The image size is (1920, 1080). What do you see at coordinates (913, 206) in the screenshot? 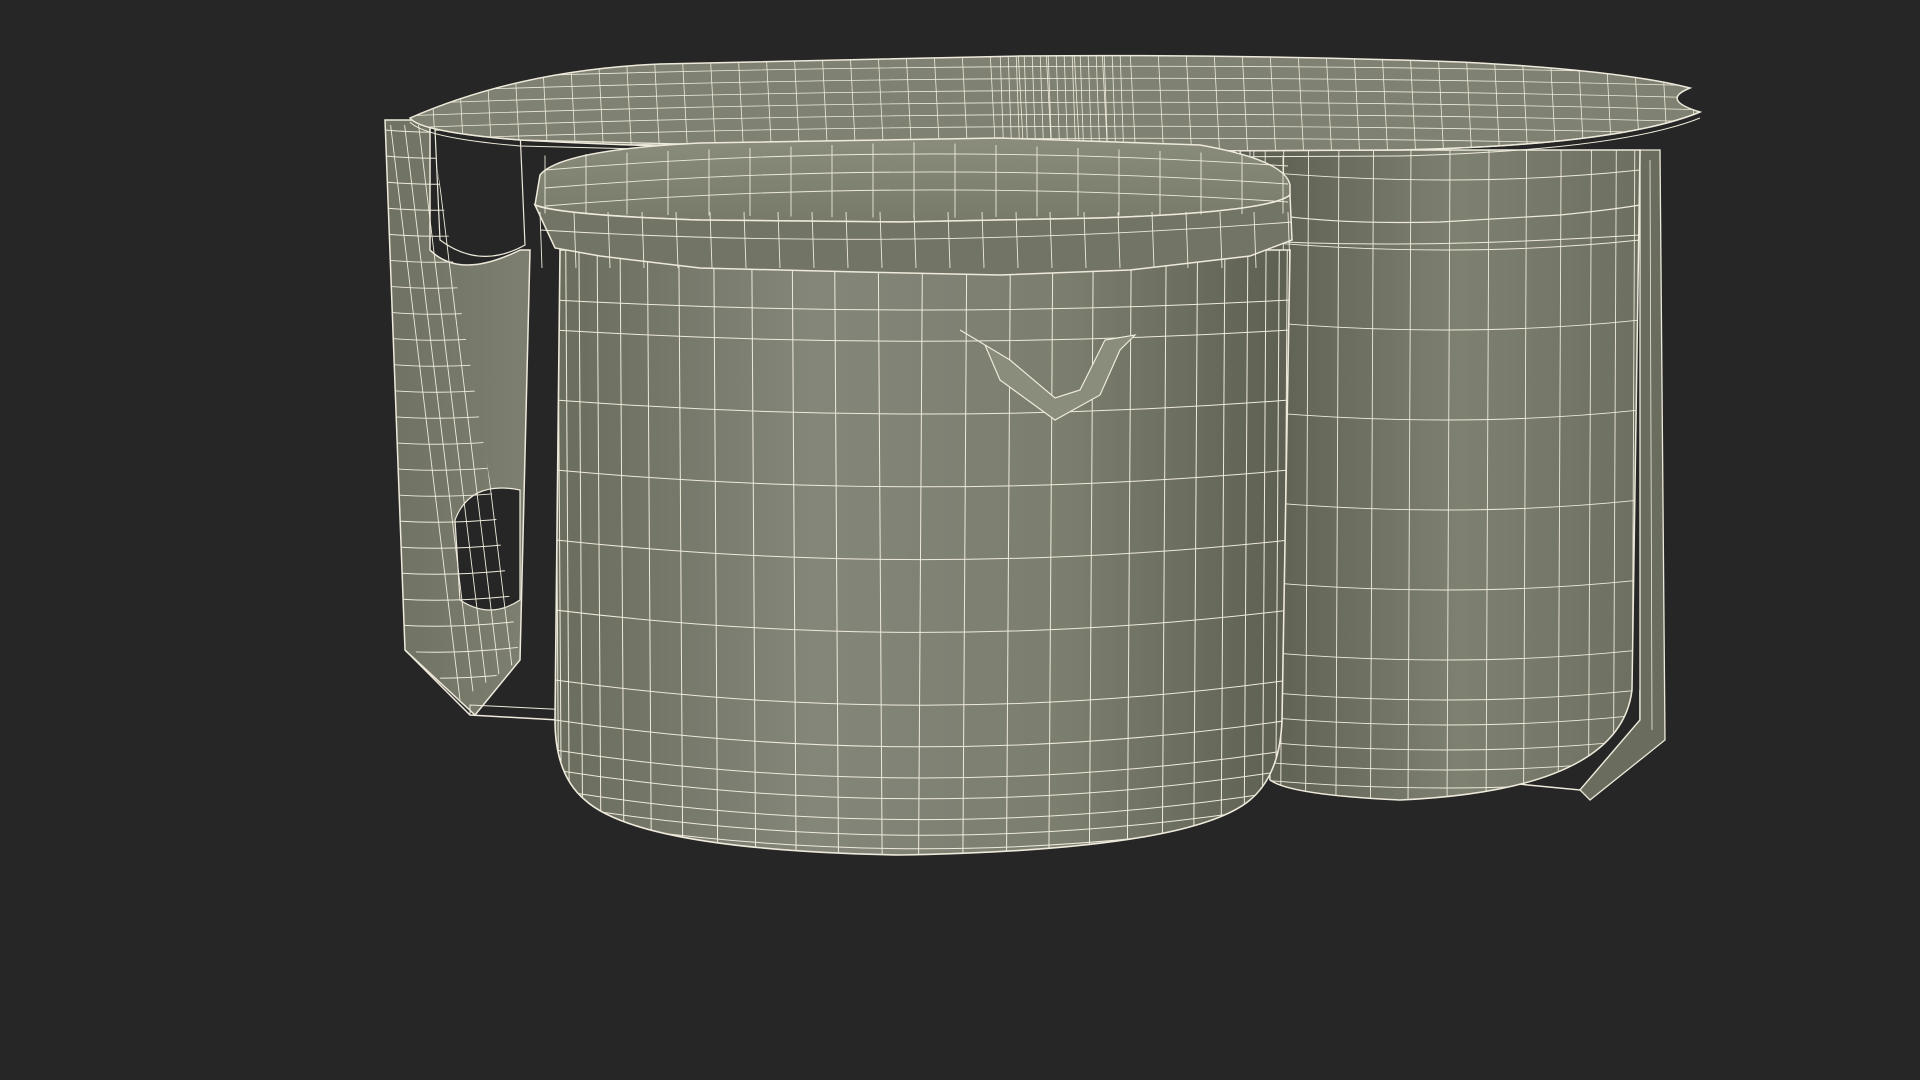
I see `front-cup-lid` at bounding box center [913, 206].